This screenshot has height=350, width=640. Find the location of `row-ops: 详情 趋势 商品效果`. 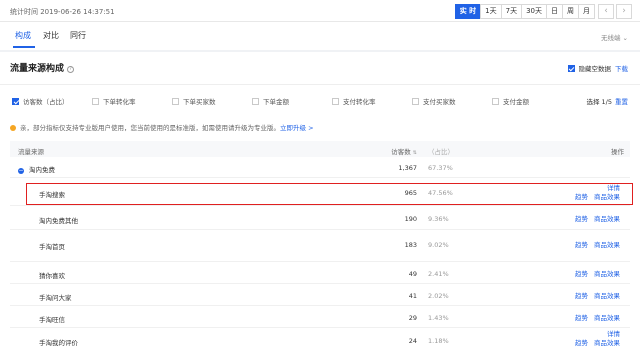

row-ops: 详情 趋势 商品效果 is located at coordinates (594, 339).